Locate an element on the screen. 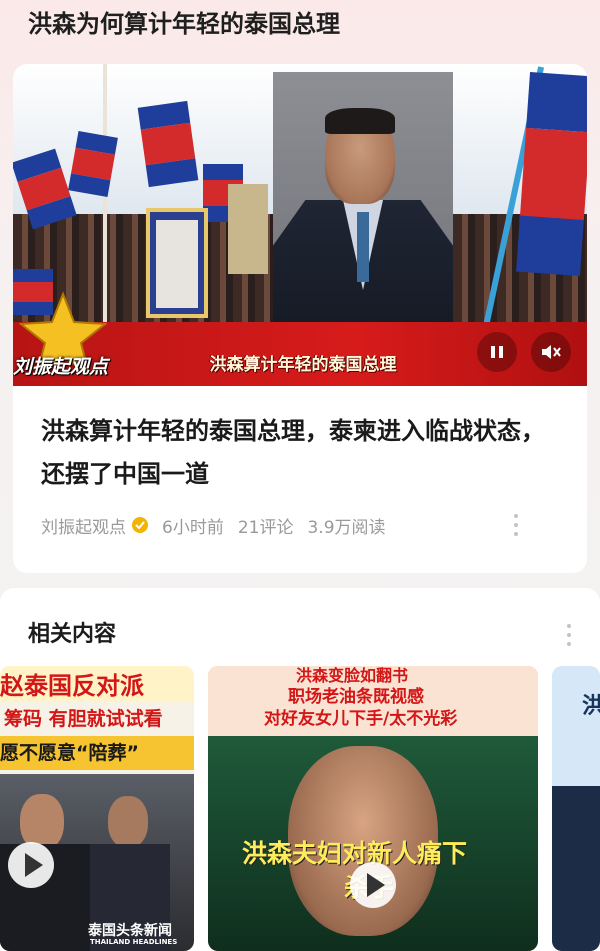  pause-icon is located at coordinates (497, 352).